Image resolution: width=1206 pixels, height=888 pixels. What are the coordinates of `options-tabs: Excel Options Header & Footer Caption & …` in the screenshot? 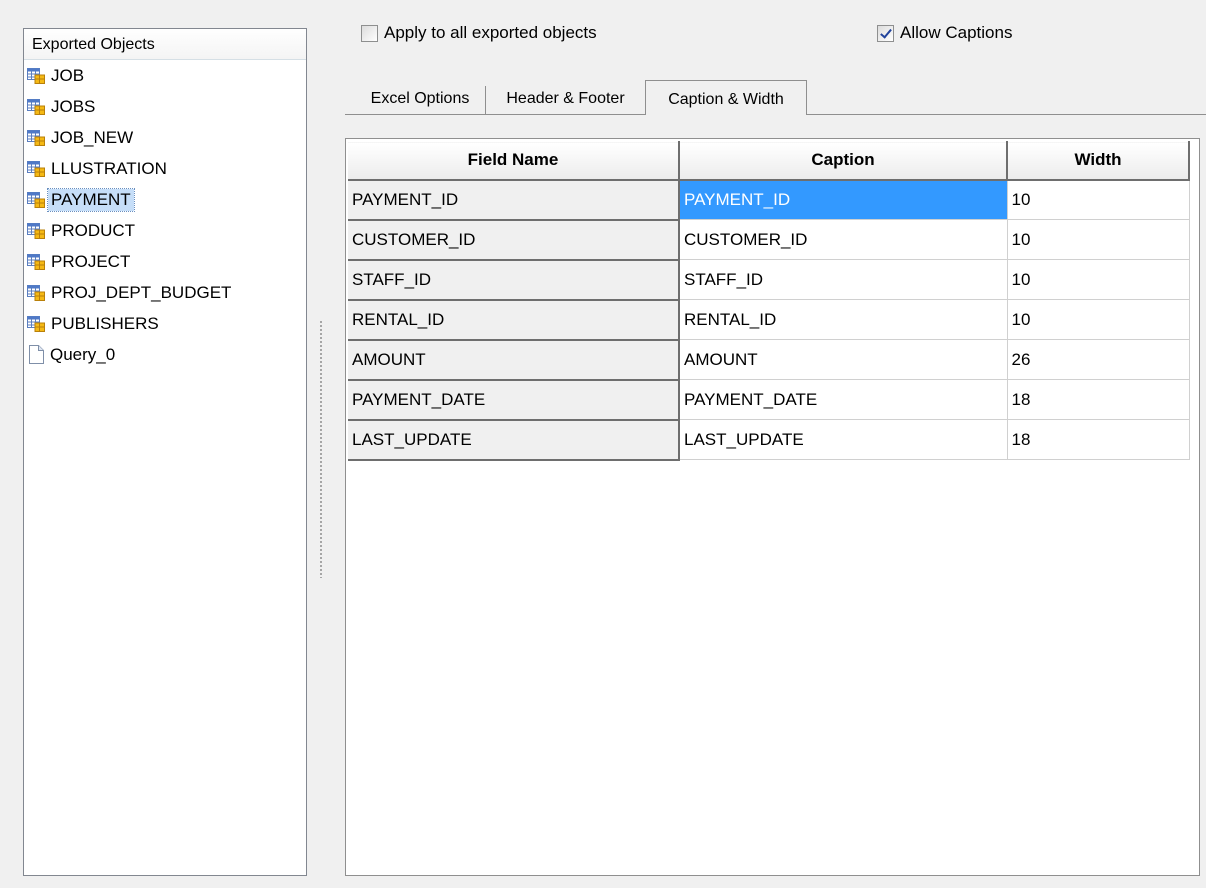 It's located at (775, 95).